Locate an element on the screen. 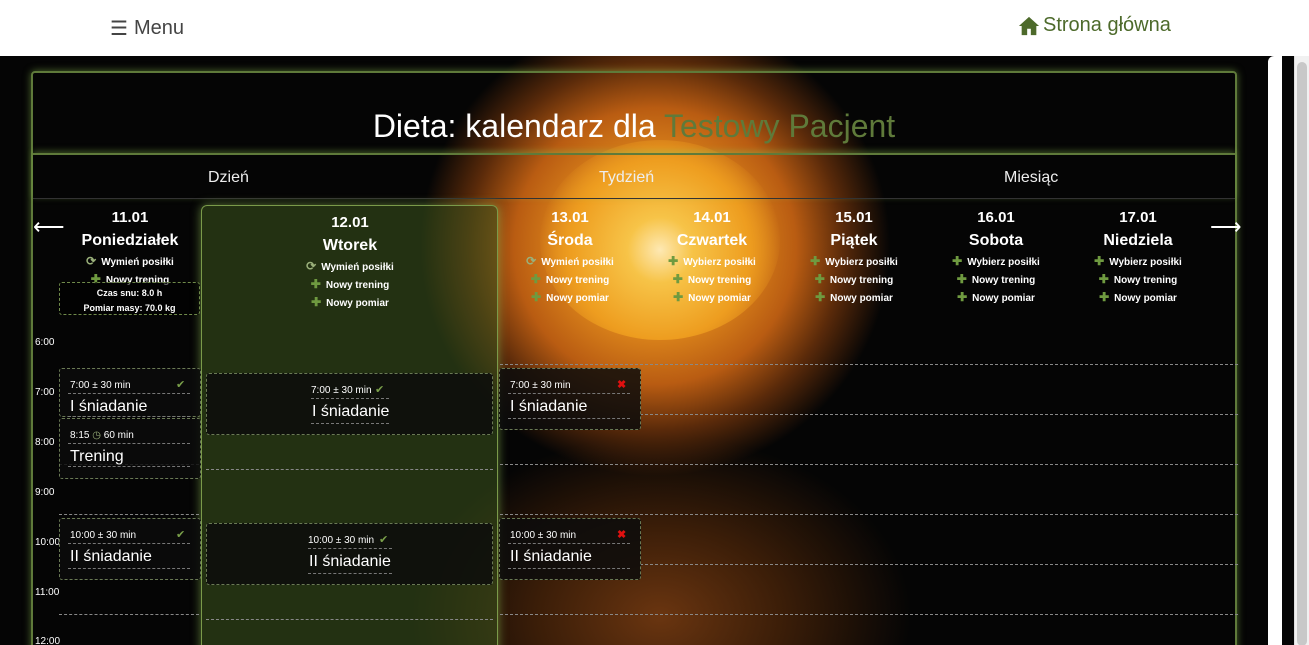 The height and width of the screenshot is (645, 1309). day-name: Wtorek is located at coordinates (350, 246).